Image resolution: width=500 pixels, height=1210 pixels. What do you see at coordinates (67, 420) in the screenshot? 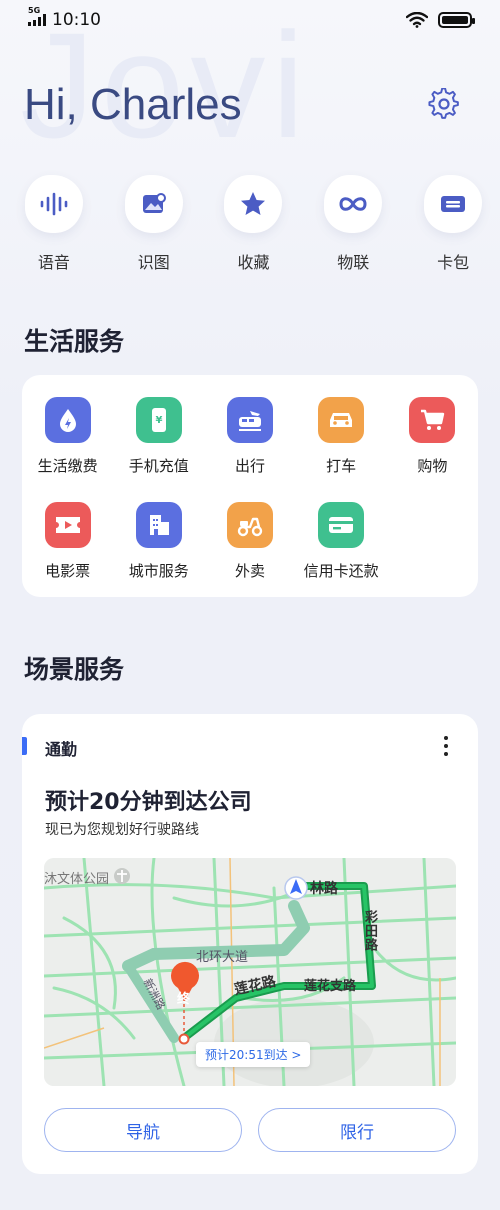
I see `utility-drop-icon` at bounding box center [67, 420].